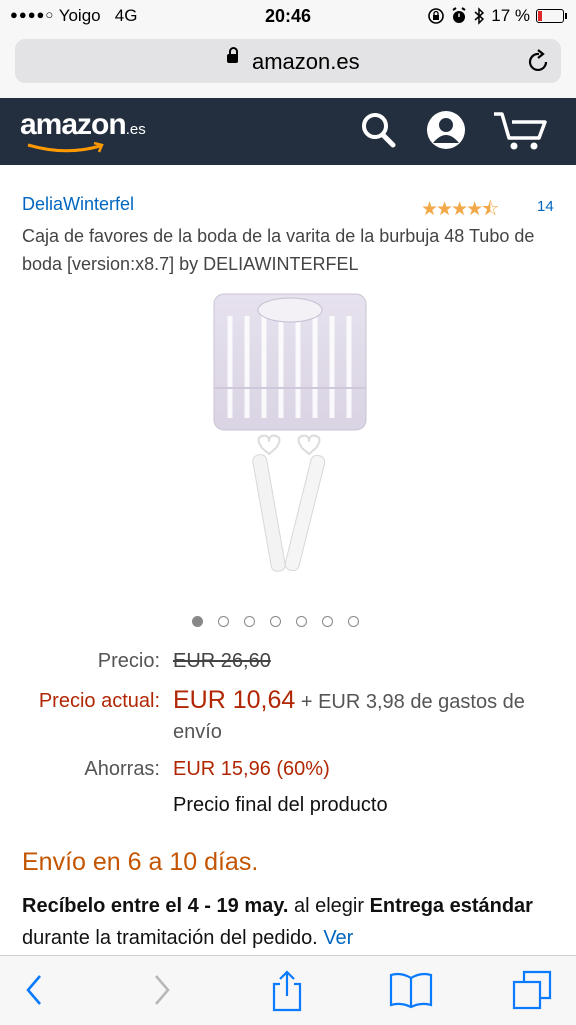  What do you see at coordinates (290, 438) in the screenshot?
I see `product-image` at bounding box center [290, 438].